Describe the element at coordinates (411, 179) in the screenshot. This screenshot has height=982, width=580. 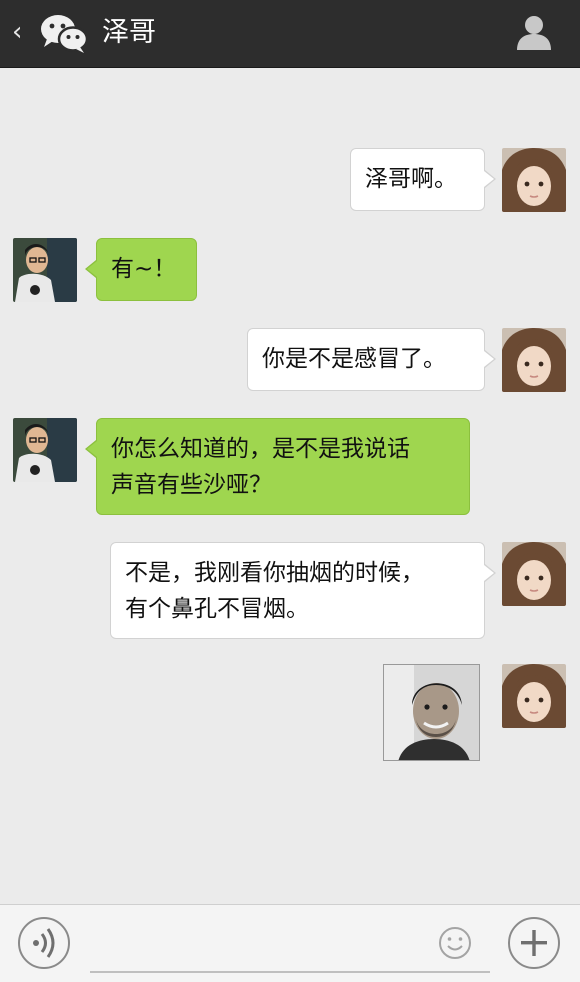
I see `message-text: 泽哥啊。` at that location.